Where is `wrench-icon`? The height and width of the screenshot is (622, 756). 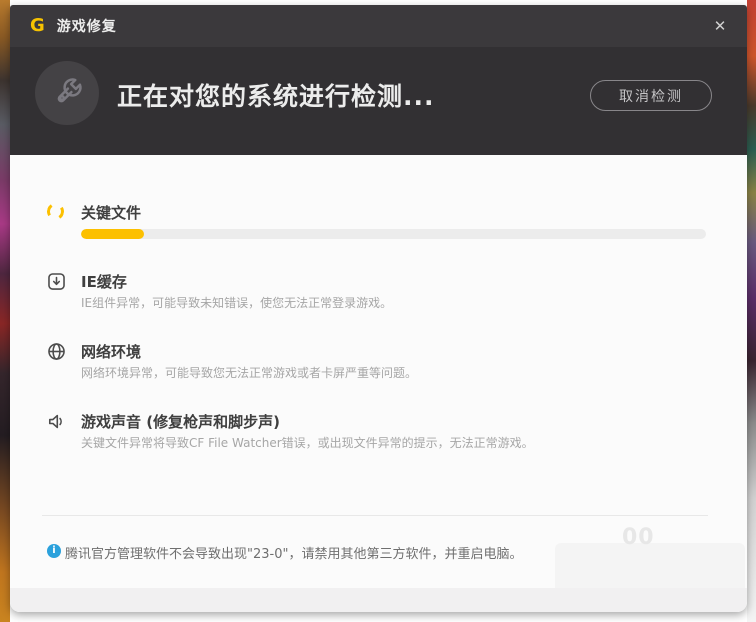
wrench-icon is located at coordinates (67, 93).